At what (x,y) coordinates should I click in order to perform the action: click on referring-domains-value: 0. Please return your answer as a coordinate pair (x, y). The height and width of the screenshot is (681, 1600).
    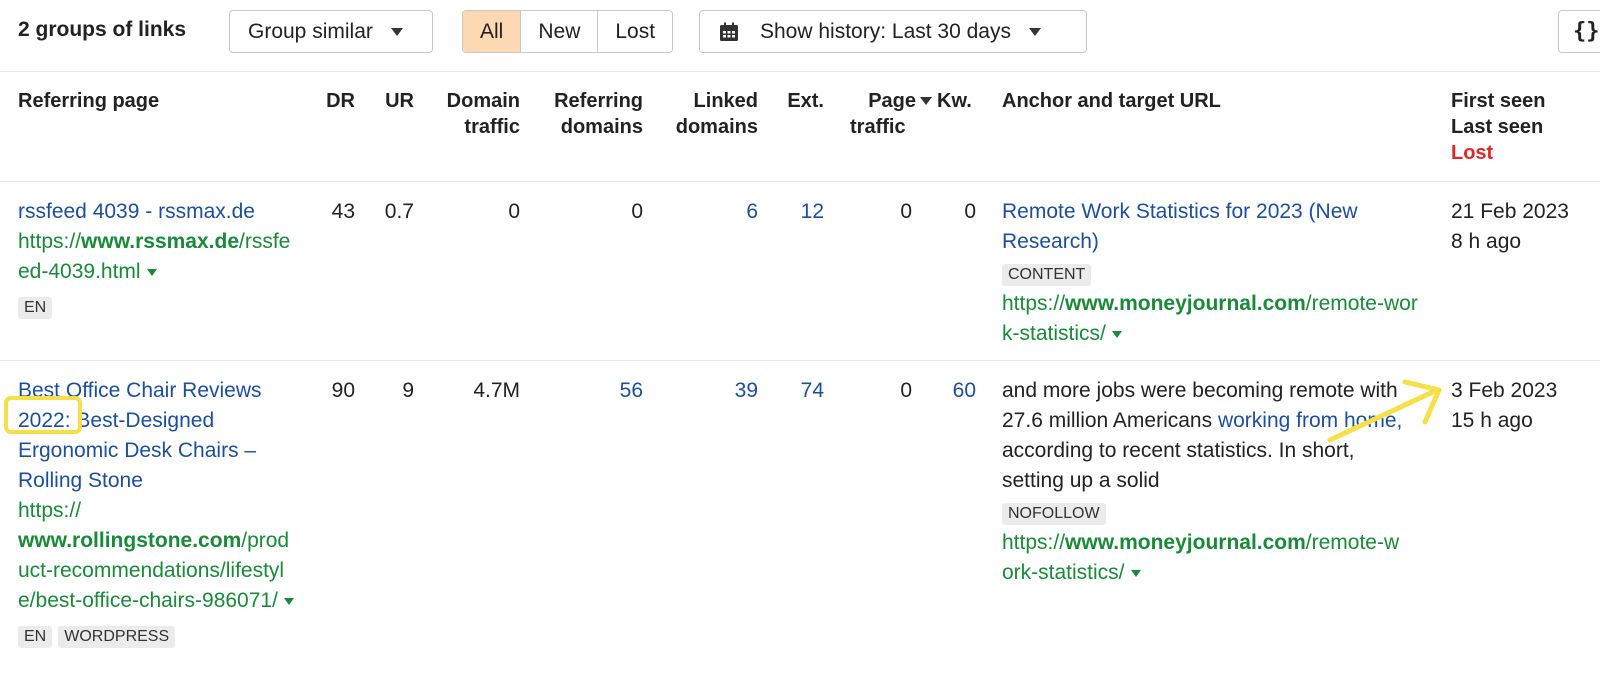
    Looking at the image, I should click on (637, 211).